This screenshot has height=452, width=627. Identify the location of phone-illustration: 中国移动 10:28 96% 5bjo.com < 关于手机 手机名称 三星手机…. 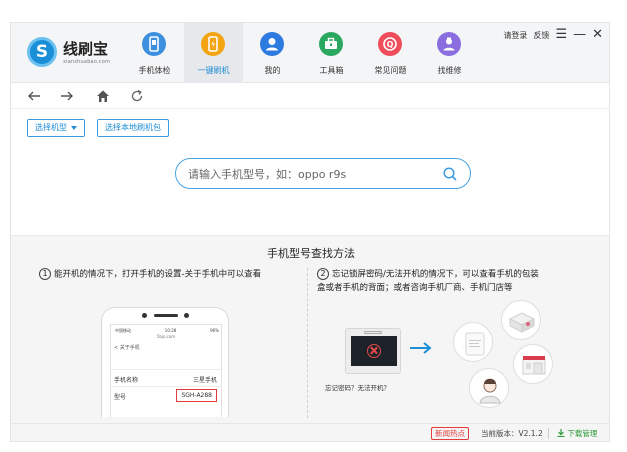
(165, 362).